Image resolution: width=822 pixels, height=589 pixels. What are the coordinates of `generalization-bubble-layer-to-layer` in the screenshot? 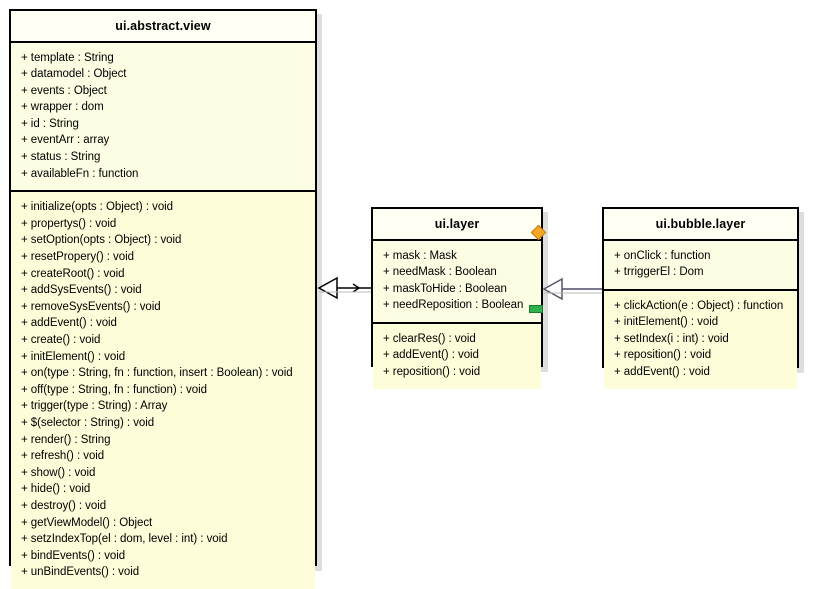 It's located at (572, 289).